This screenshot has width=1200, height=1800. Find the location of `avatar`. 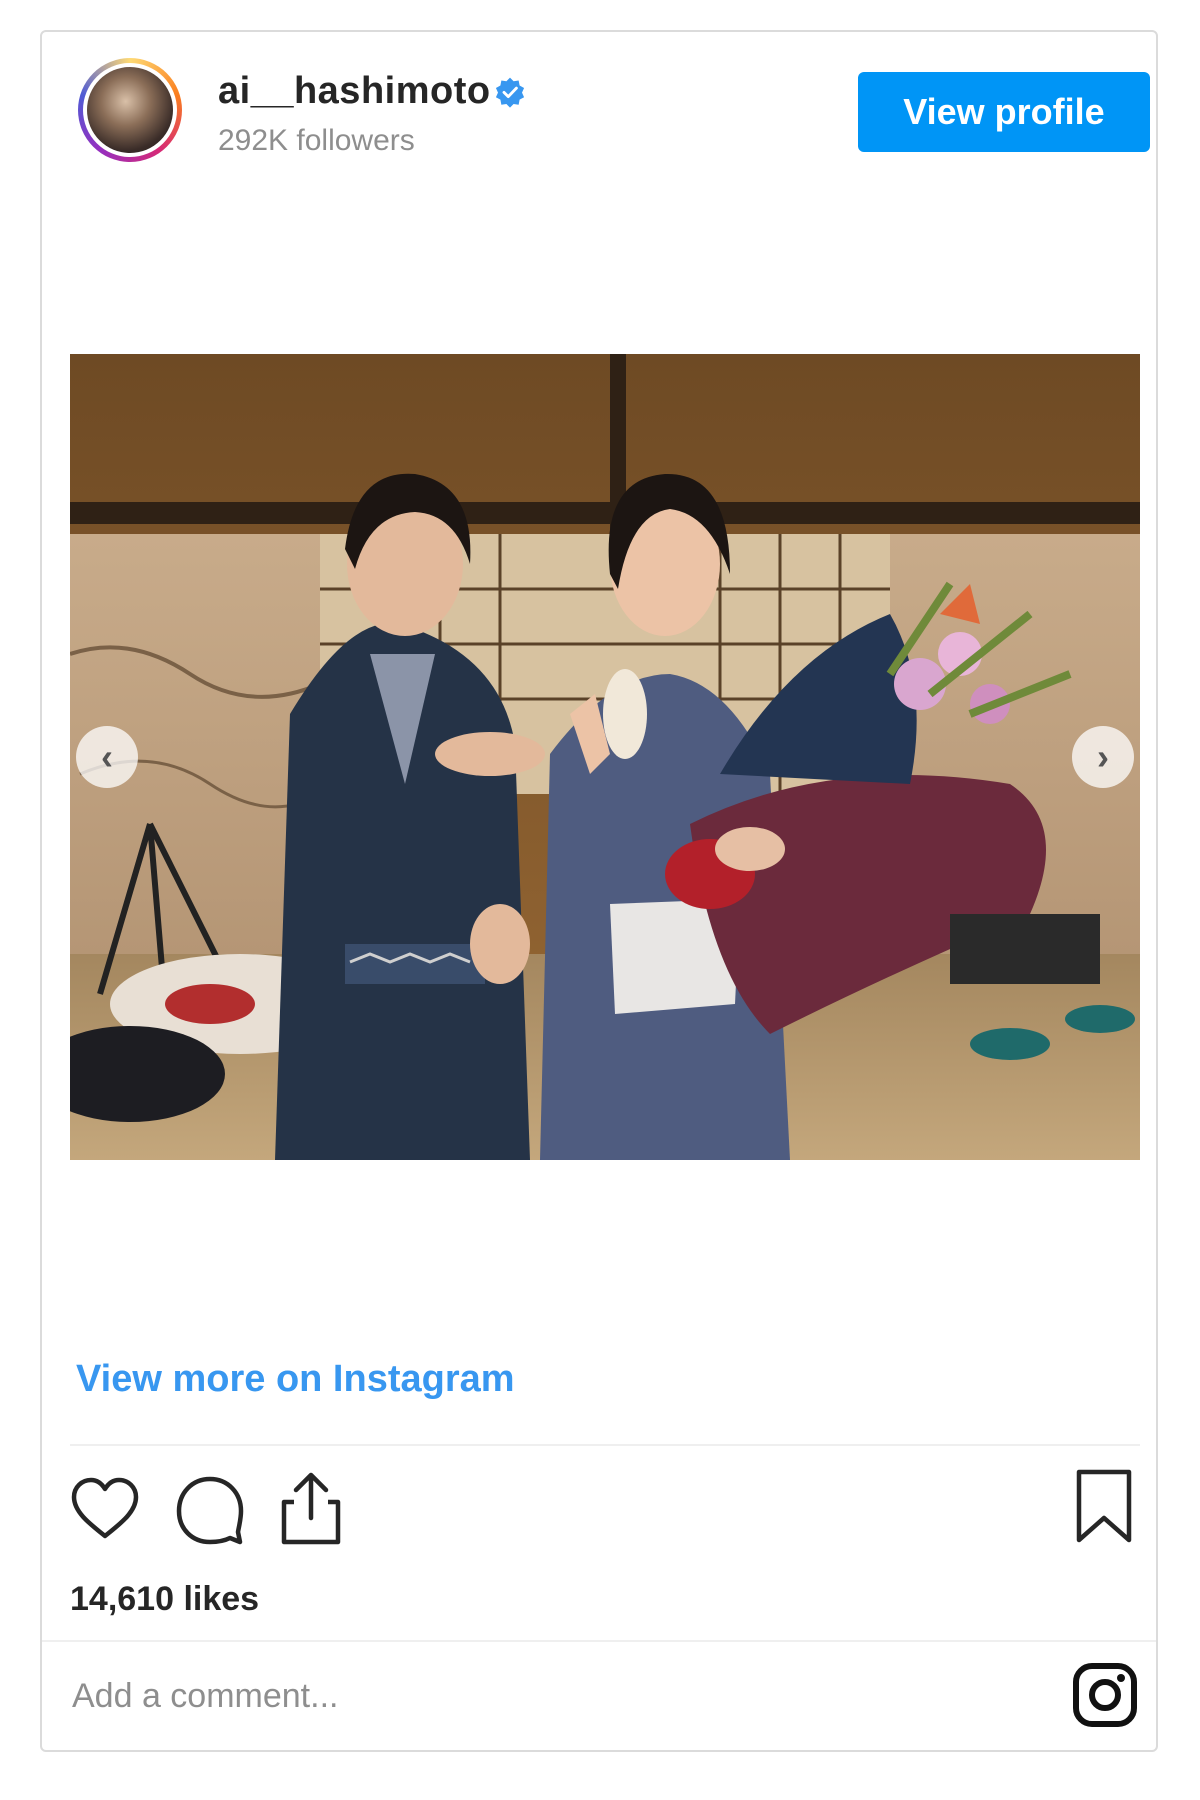

avatar is located at coordinates (130, 110).